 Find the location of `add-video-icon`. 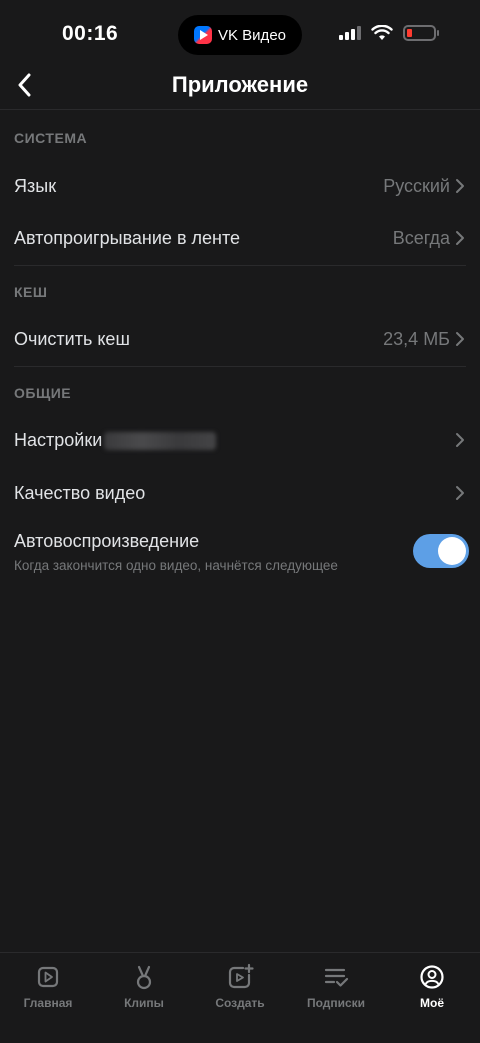

add-video-icon is located at coordinates (241, 976).